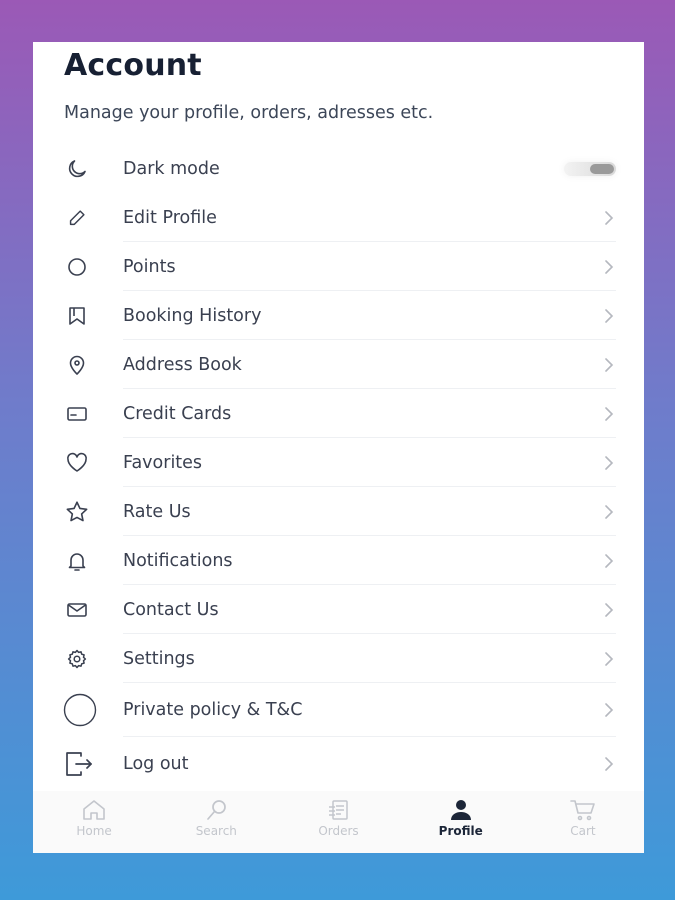  Describe the element at coordinates (338, 217) in the screenshot. I see `menu-item-edit-profile: Edit Profile` at that location.